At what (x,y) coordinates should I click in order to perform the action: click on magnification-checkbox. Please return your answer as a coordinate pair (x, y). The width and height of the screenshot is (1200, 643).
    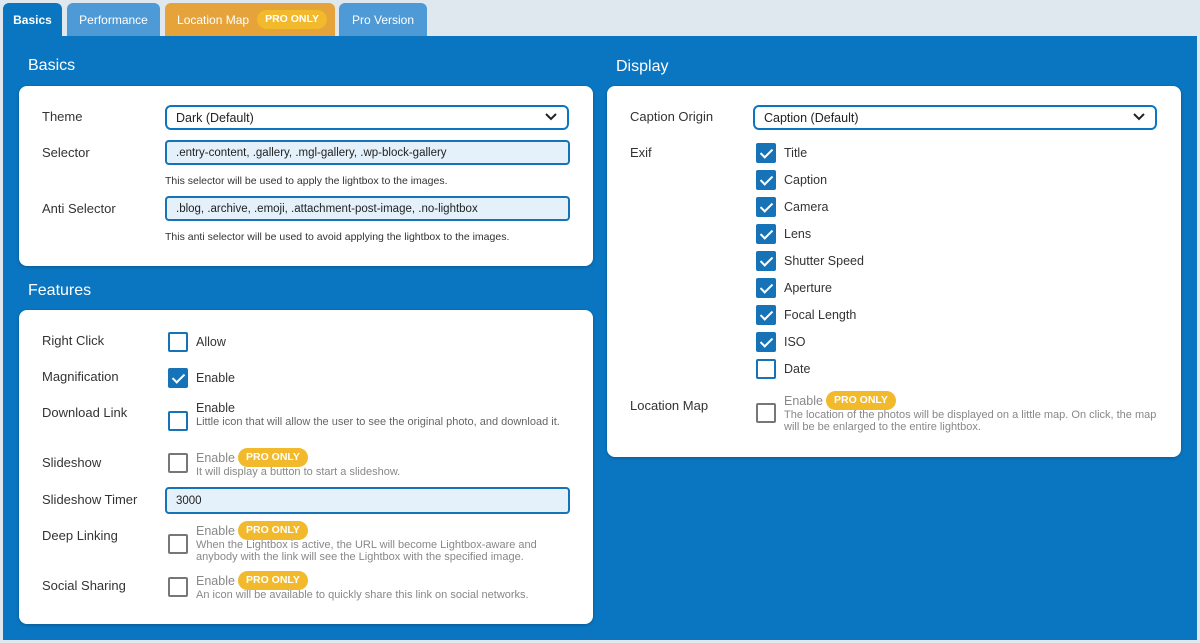
    Looking at the image, I should click on (178, 378).